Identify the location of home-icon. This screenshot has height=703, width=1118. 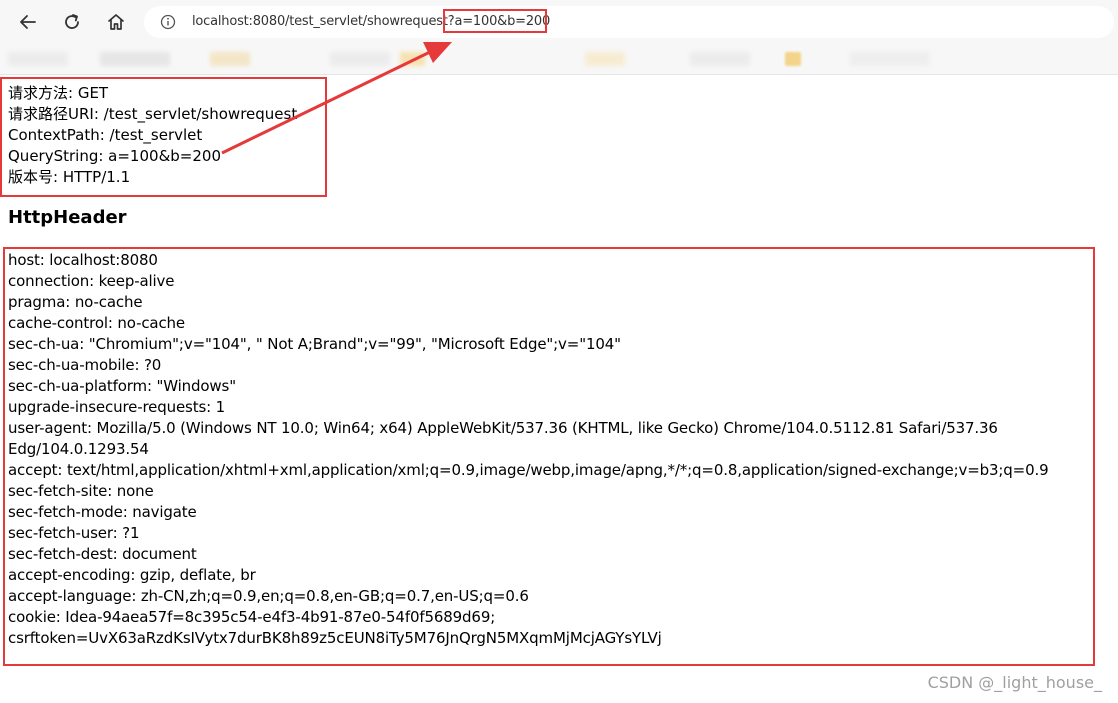
(116, 22).